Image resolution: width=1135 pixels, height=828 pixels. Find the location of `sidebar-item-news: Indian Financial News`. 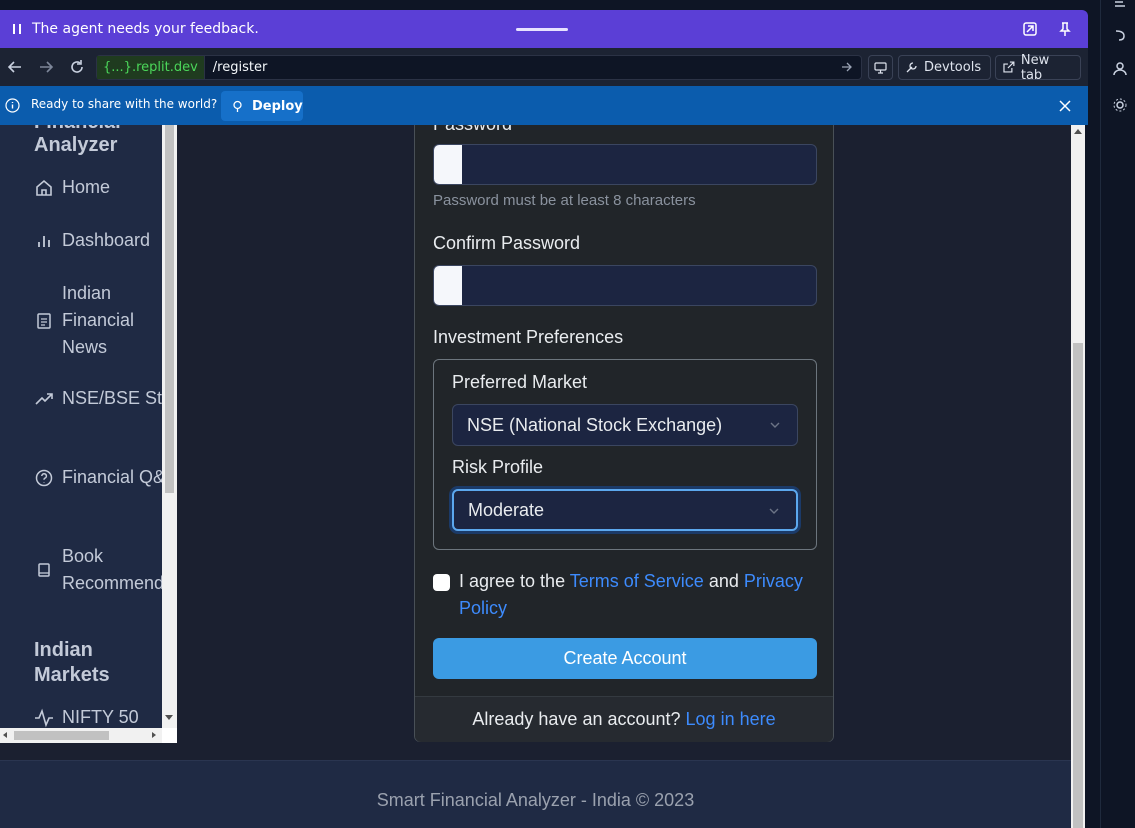

sidebar-item-news: Indian Financial News is located at coordinates (98, 320).